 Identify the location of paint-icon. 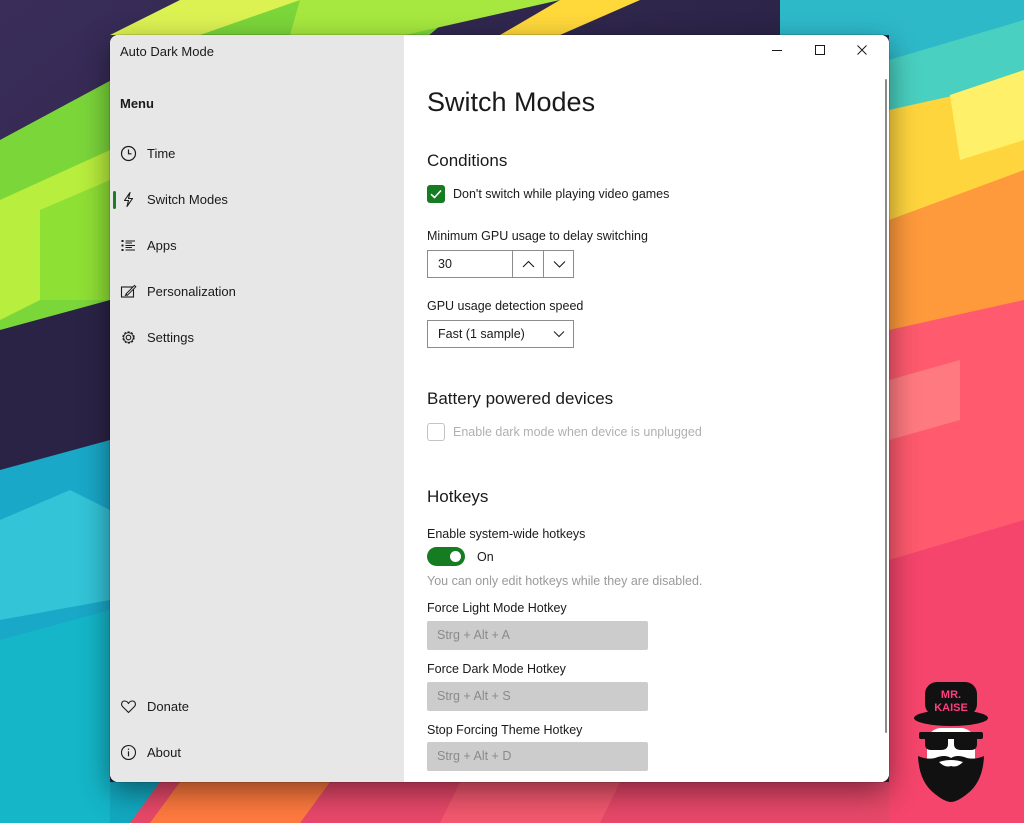
(128, 291).